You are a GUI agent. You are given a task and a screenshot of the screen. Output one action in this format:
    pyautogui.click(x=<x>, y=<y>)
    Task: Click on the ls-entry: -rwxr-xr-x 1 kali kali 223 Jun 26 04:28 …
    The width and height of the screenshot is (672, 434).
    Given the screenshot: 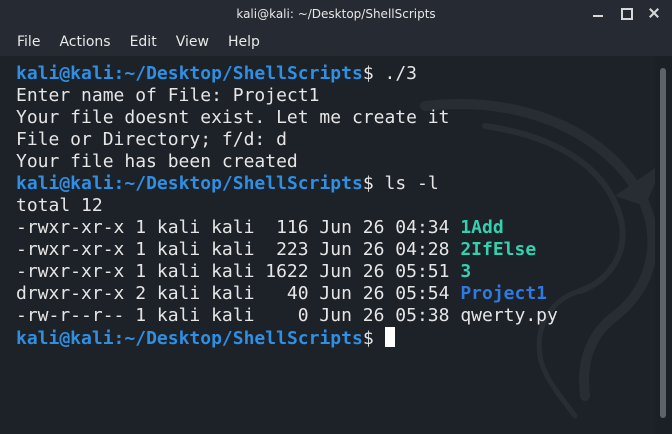 What is the action you would take?
    pyautogui.click(x=287, y=250)
    